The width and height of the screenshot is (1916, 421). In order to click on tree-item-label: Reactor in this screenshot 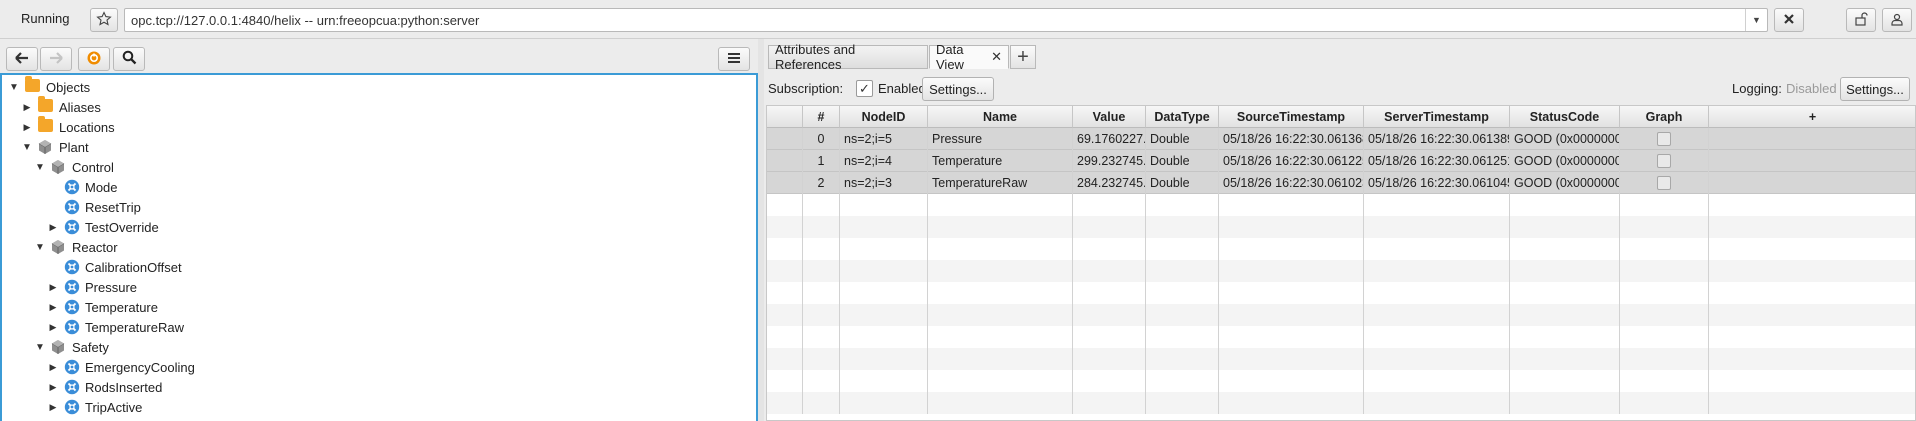, I will do `click(95, 247)`.